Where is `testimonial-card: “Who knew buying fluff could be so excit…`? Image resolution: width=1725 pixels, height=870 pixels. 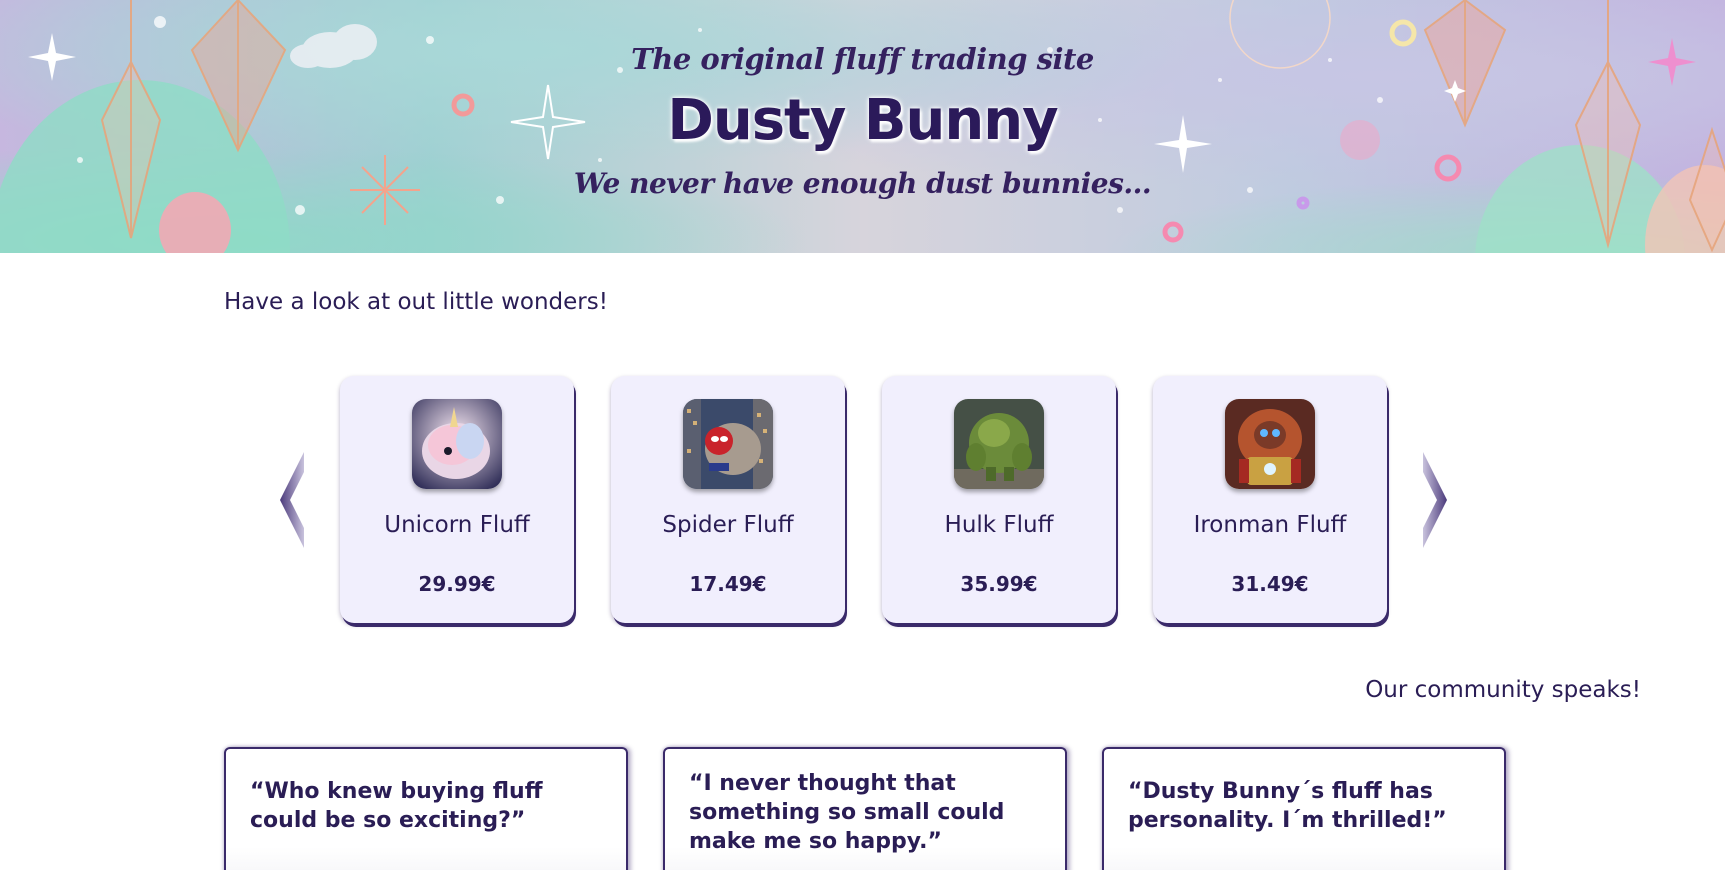
testimonial-card: “Who knew buying fluff could be so excit… is located at coordinates (426, 808).